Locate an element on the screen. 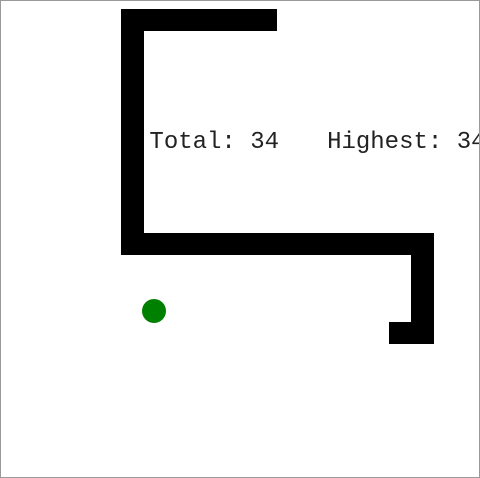 Image resolution: width=480 pixels, height=478 pixels. highest-score: Highest: 34 is located at coordinates (403, 142).